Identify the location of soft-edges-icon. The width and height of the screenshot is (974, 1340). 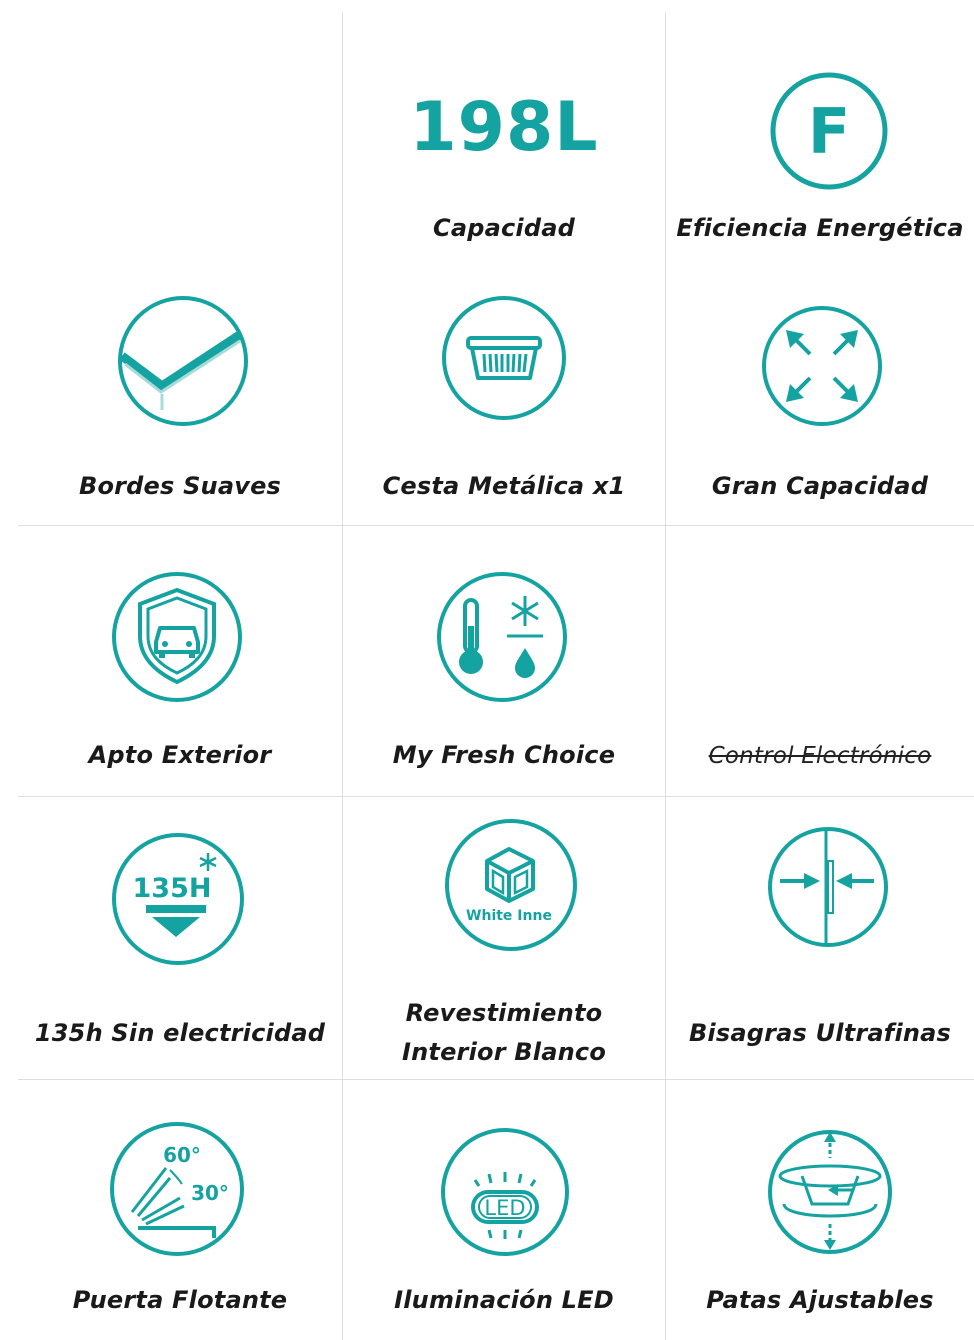
(183, 361).